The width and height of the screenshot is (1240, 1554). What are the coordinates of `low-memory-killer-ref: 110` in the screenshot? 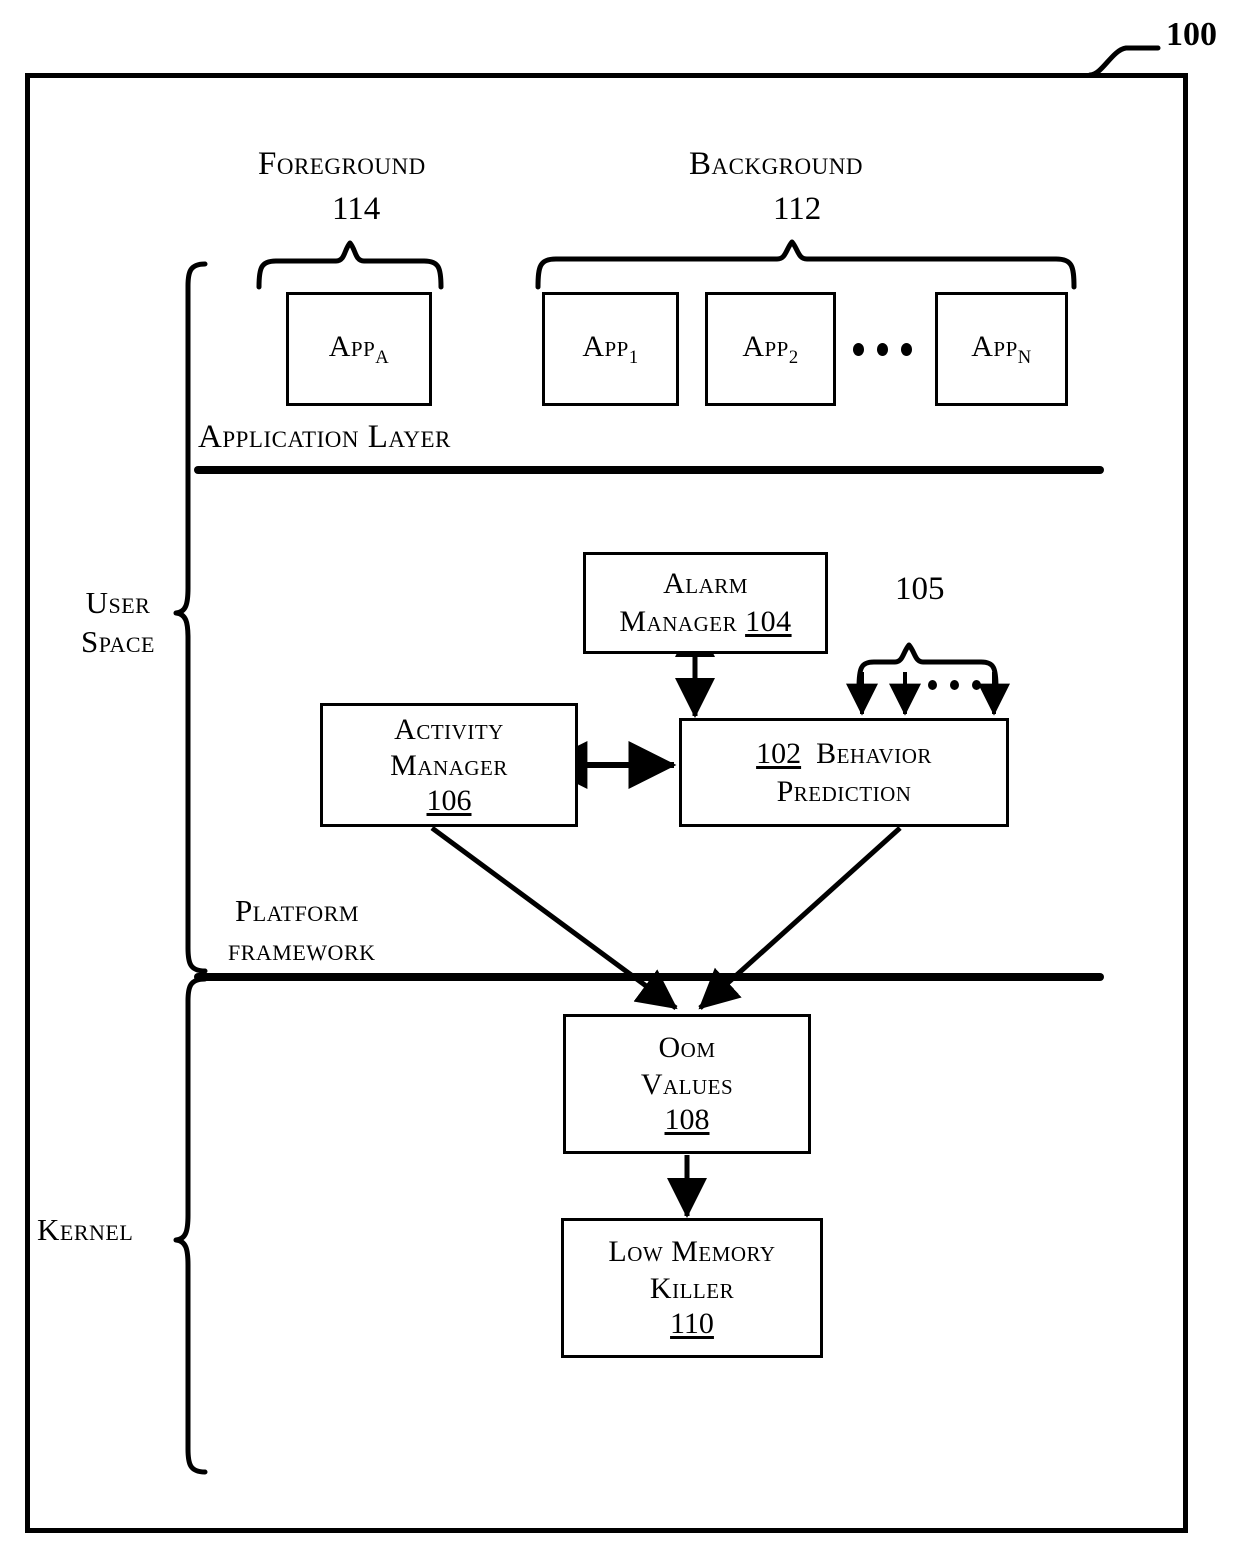 It's located at (692, 1323).